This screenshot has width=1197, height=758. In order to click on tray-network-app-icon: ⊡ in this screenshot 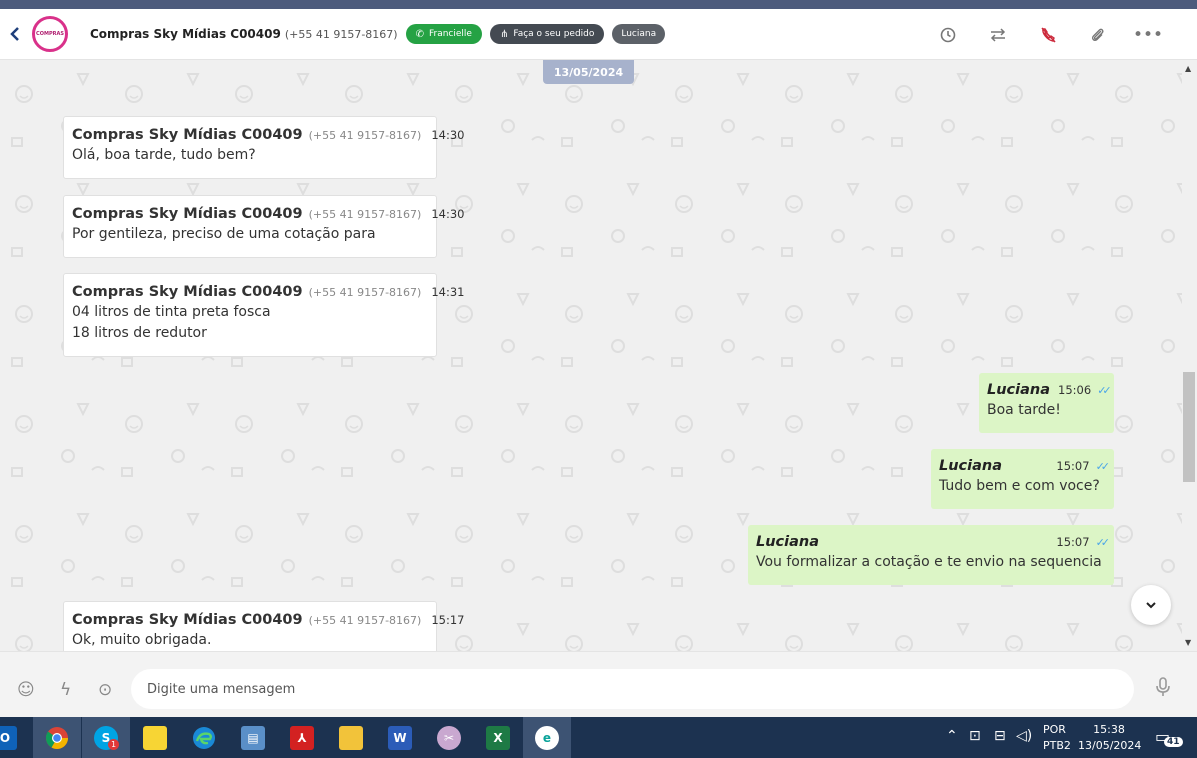, I will do `click(975, 736)`.